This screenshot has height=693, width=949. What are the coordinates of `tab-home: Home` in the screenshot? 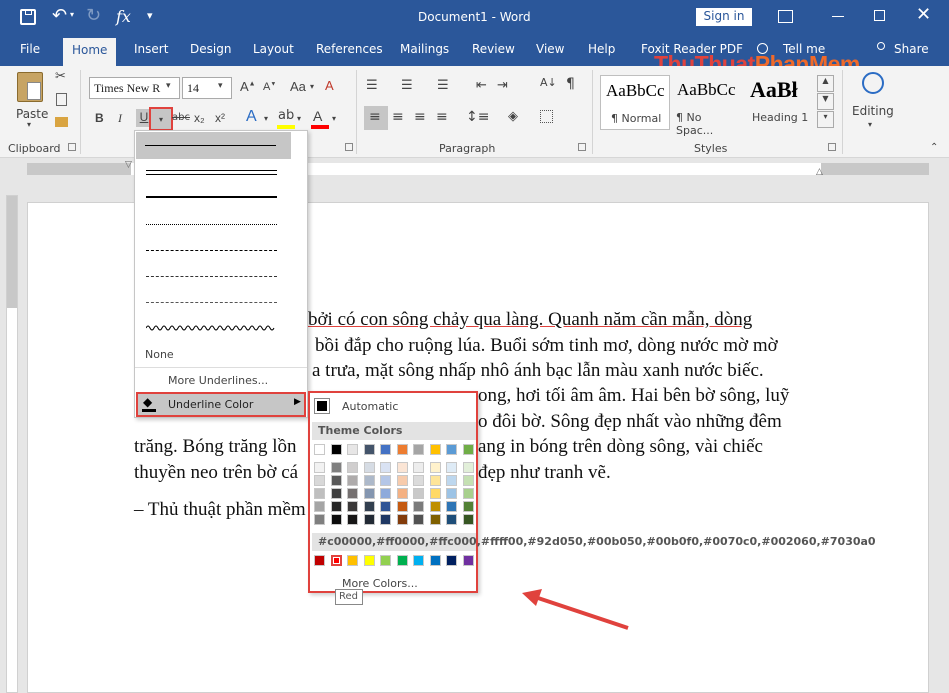 It's located at (90, 52).